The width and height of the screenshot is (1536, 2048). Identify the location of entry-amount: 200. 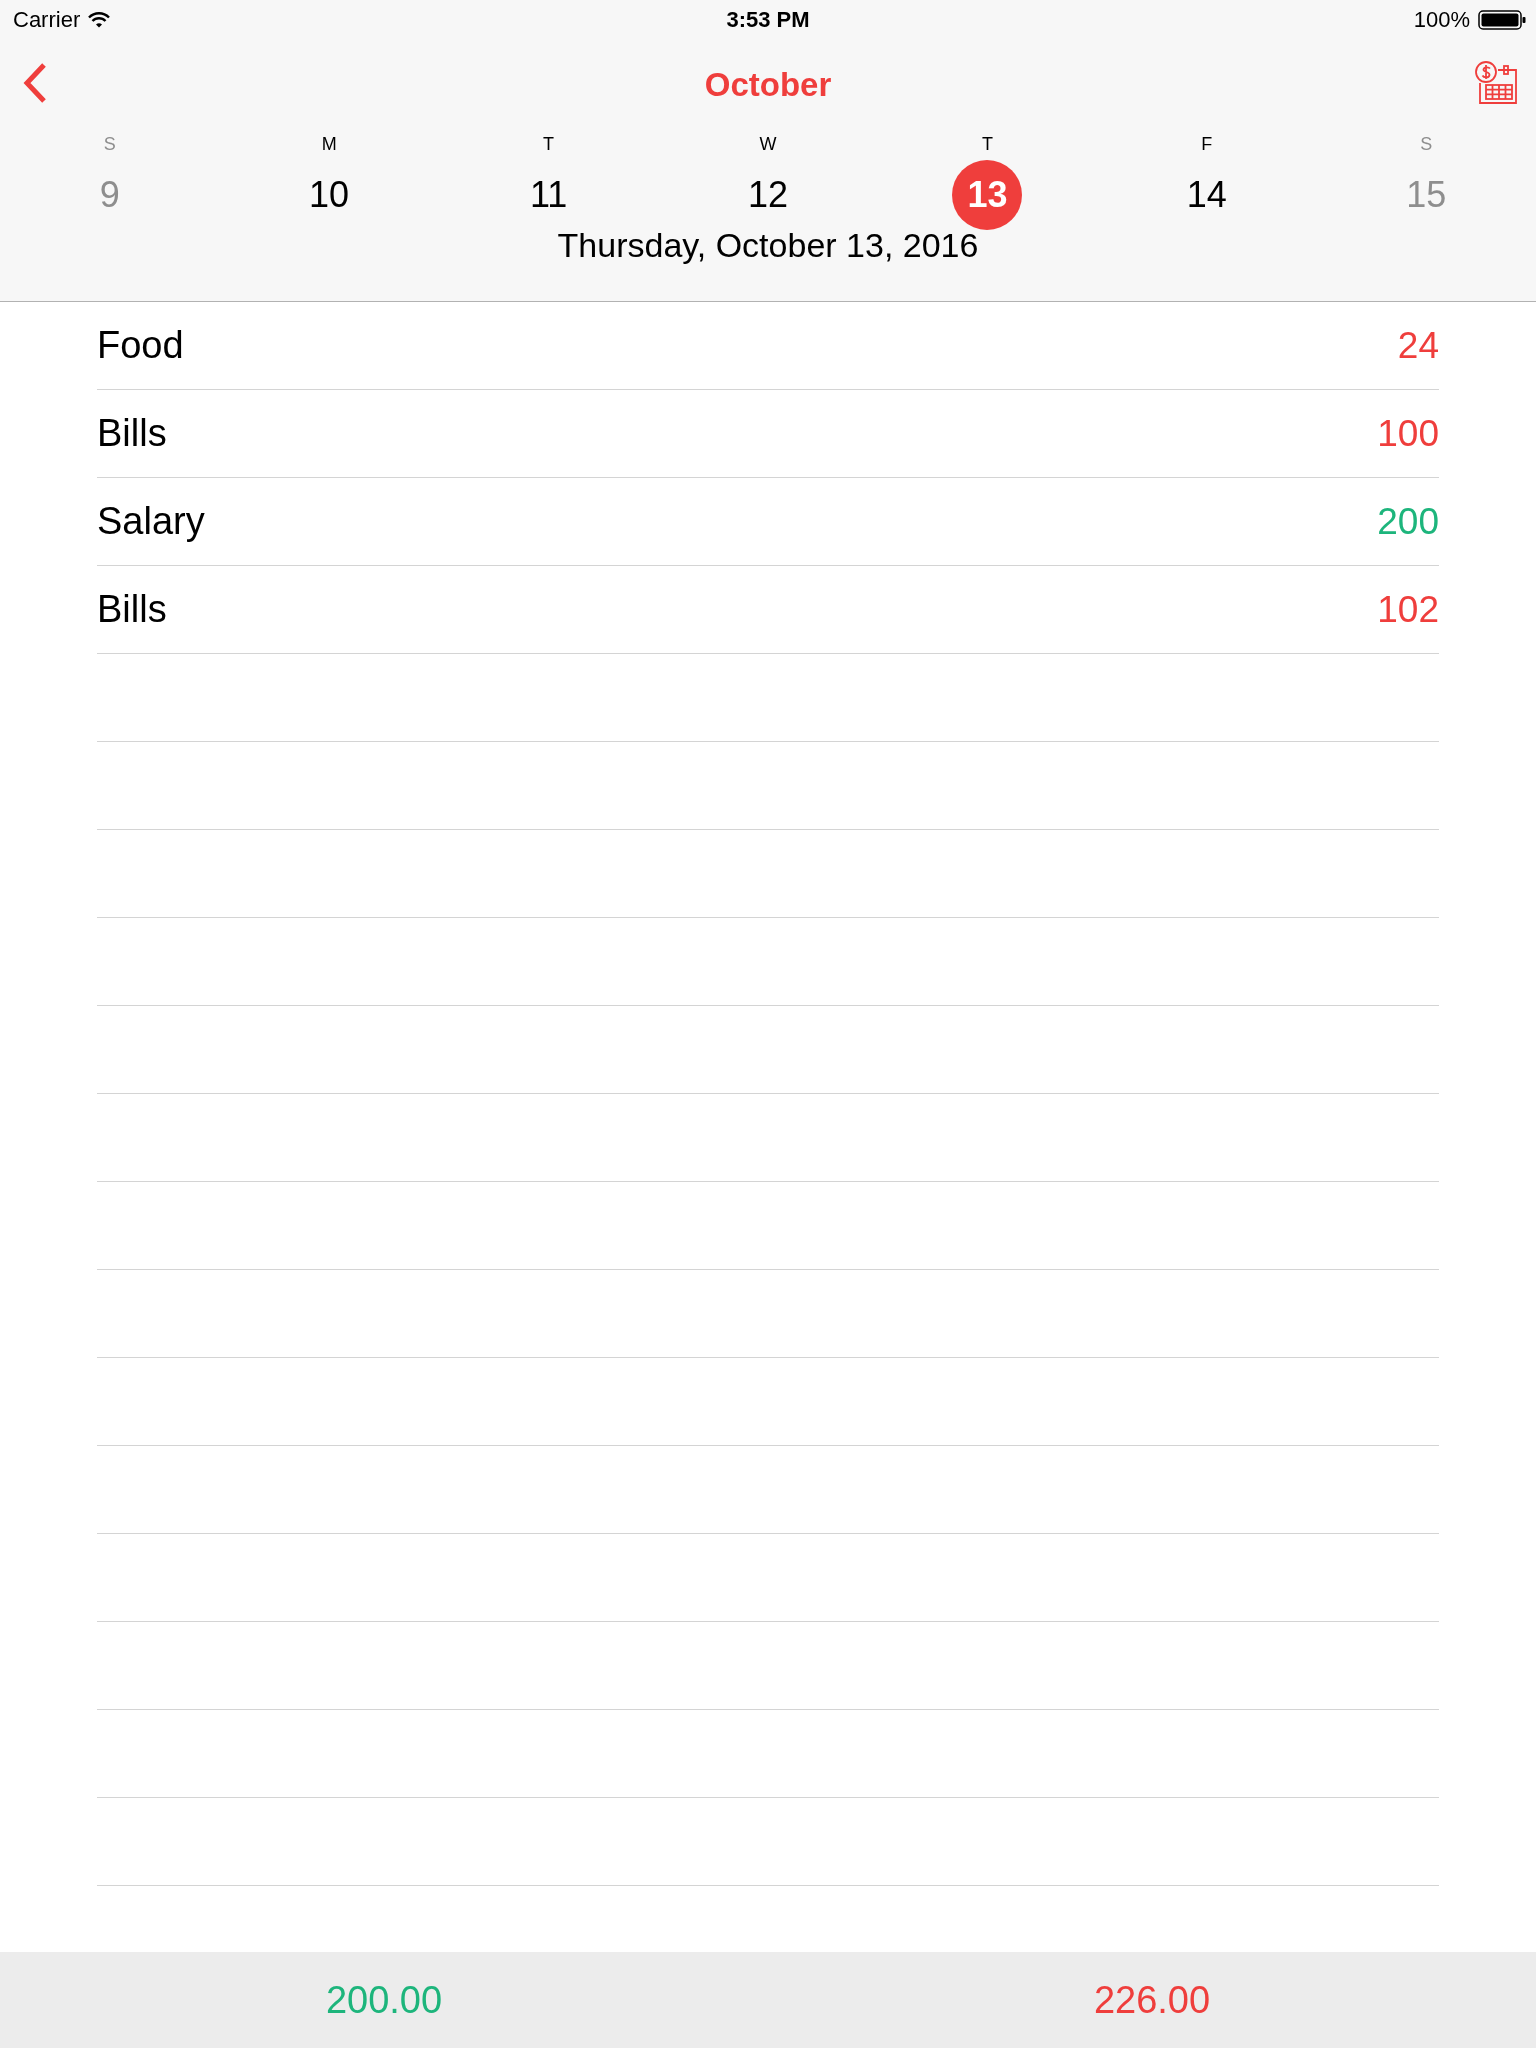
(1408, 521).